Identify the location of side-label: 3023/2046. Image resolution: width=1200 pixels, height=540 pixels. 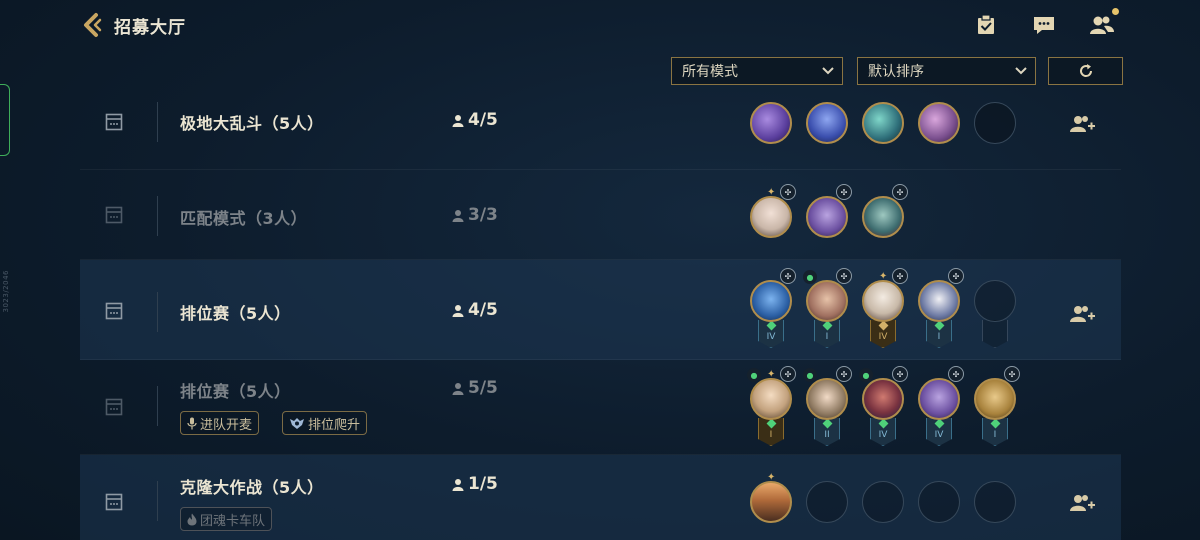
(6, 291).